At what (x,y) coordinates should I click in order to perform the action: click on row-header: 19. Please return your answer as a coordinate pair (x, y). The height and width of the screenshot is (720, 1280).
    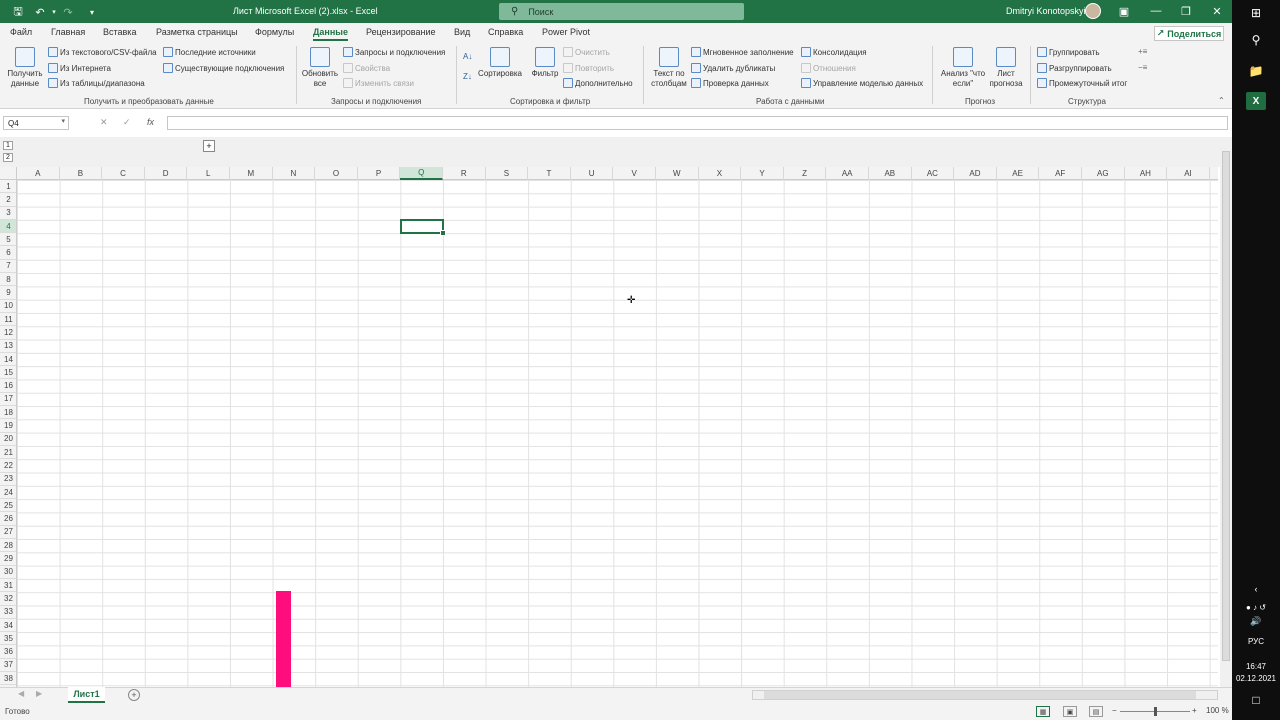
    Looking at the image, I should click on (8, 426).